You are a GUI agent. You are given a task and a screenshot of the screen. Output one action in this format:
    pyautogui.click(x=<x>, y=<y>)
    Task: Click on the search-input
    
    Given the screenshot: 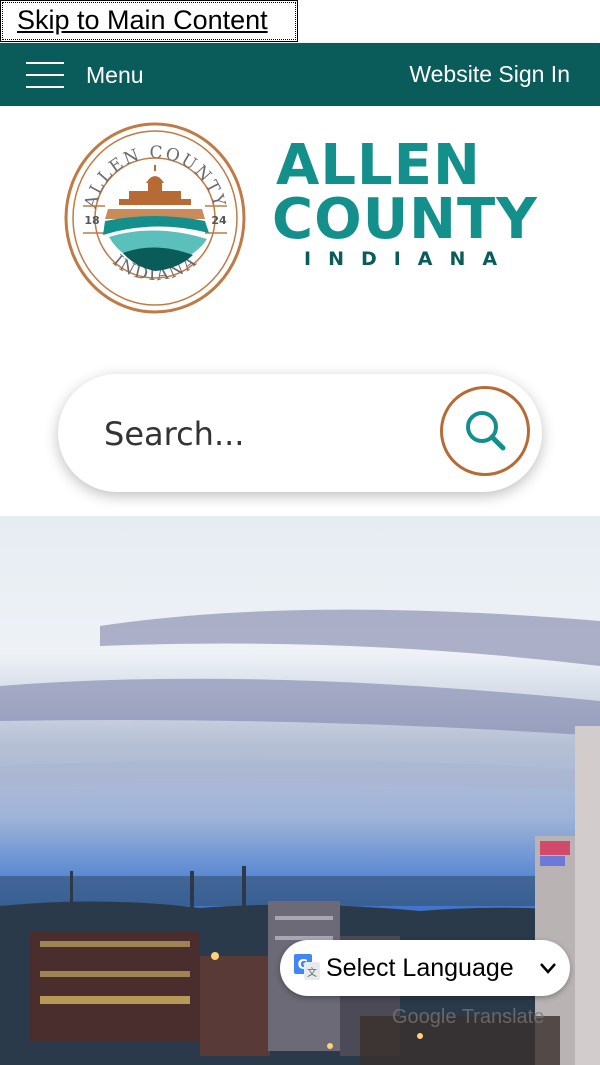 What is the action you would take?
    pyautogui.click(x=264, y=434)
    